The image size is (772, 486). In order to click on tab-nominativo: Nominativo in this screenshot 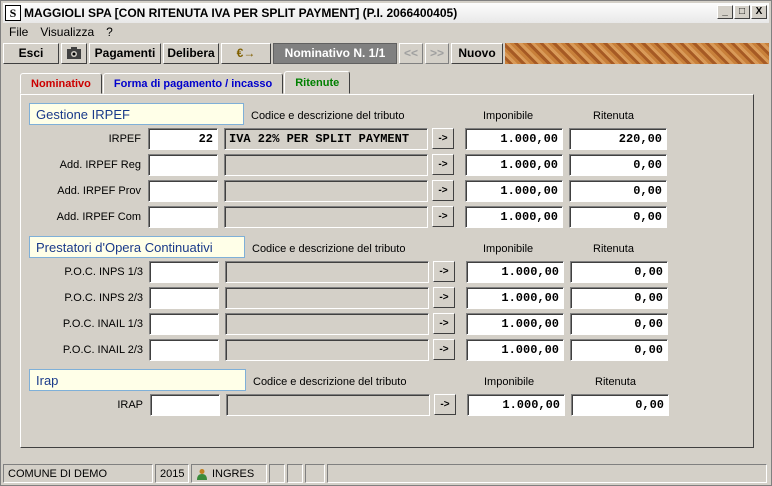, I will do `click(61, 83)`.